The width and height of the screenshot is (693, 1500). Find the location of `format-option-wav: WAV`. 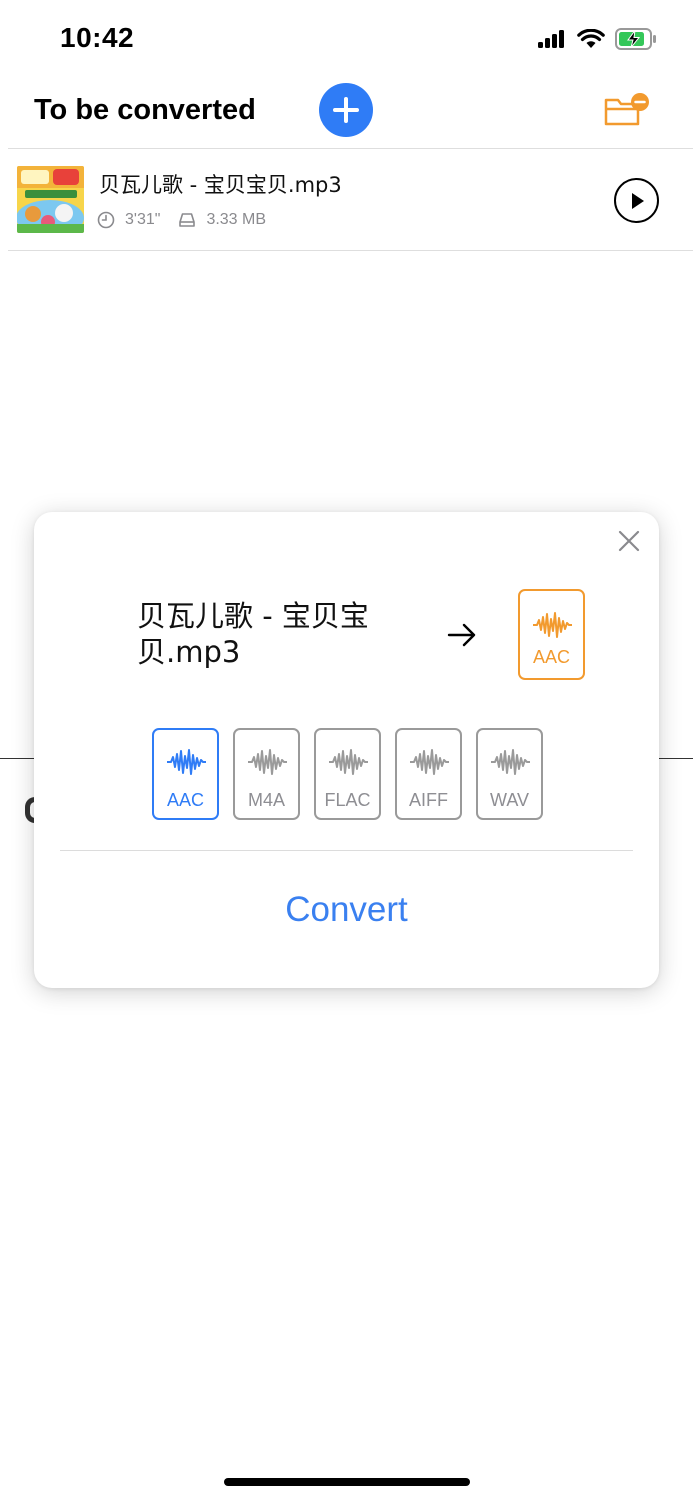

format-option-wav: WAV is located at coordinates (509, 774).